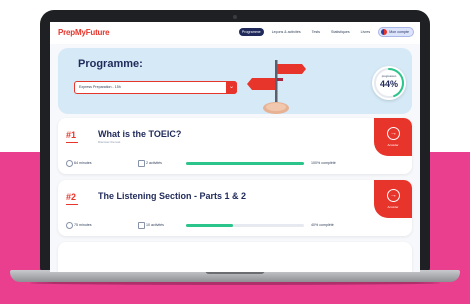  I want to click on nav-item-programme: Programme, so click(251, 32).